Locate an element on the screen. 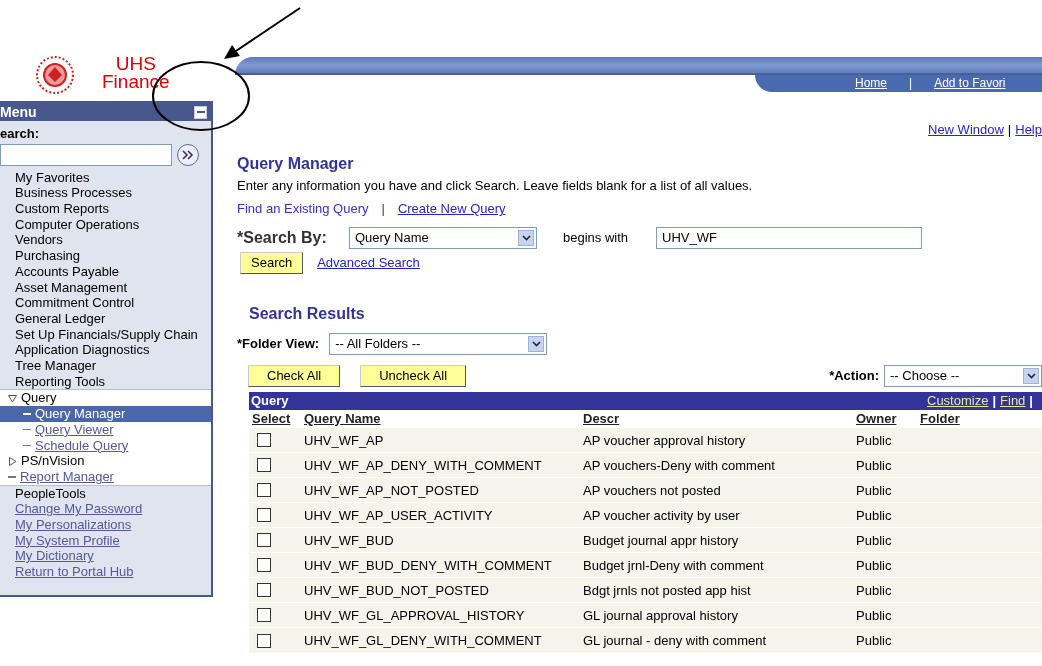  header-link: Add to Favori is located at coordinates (970, 83).